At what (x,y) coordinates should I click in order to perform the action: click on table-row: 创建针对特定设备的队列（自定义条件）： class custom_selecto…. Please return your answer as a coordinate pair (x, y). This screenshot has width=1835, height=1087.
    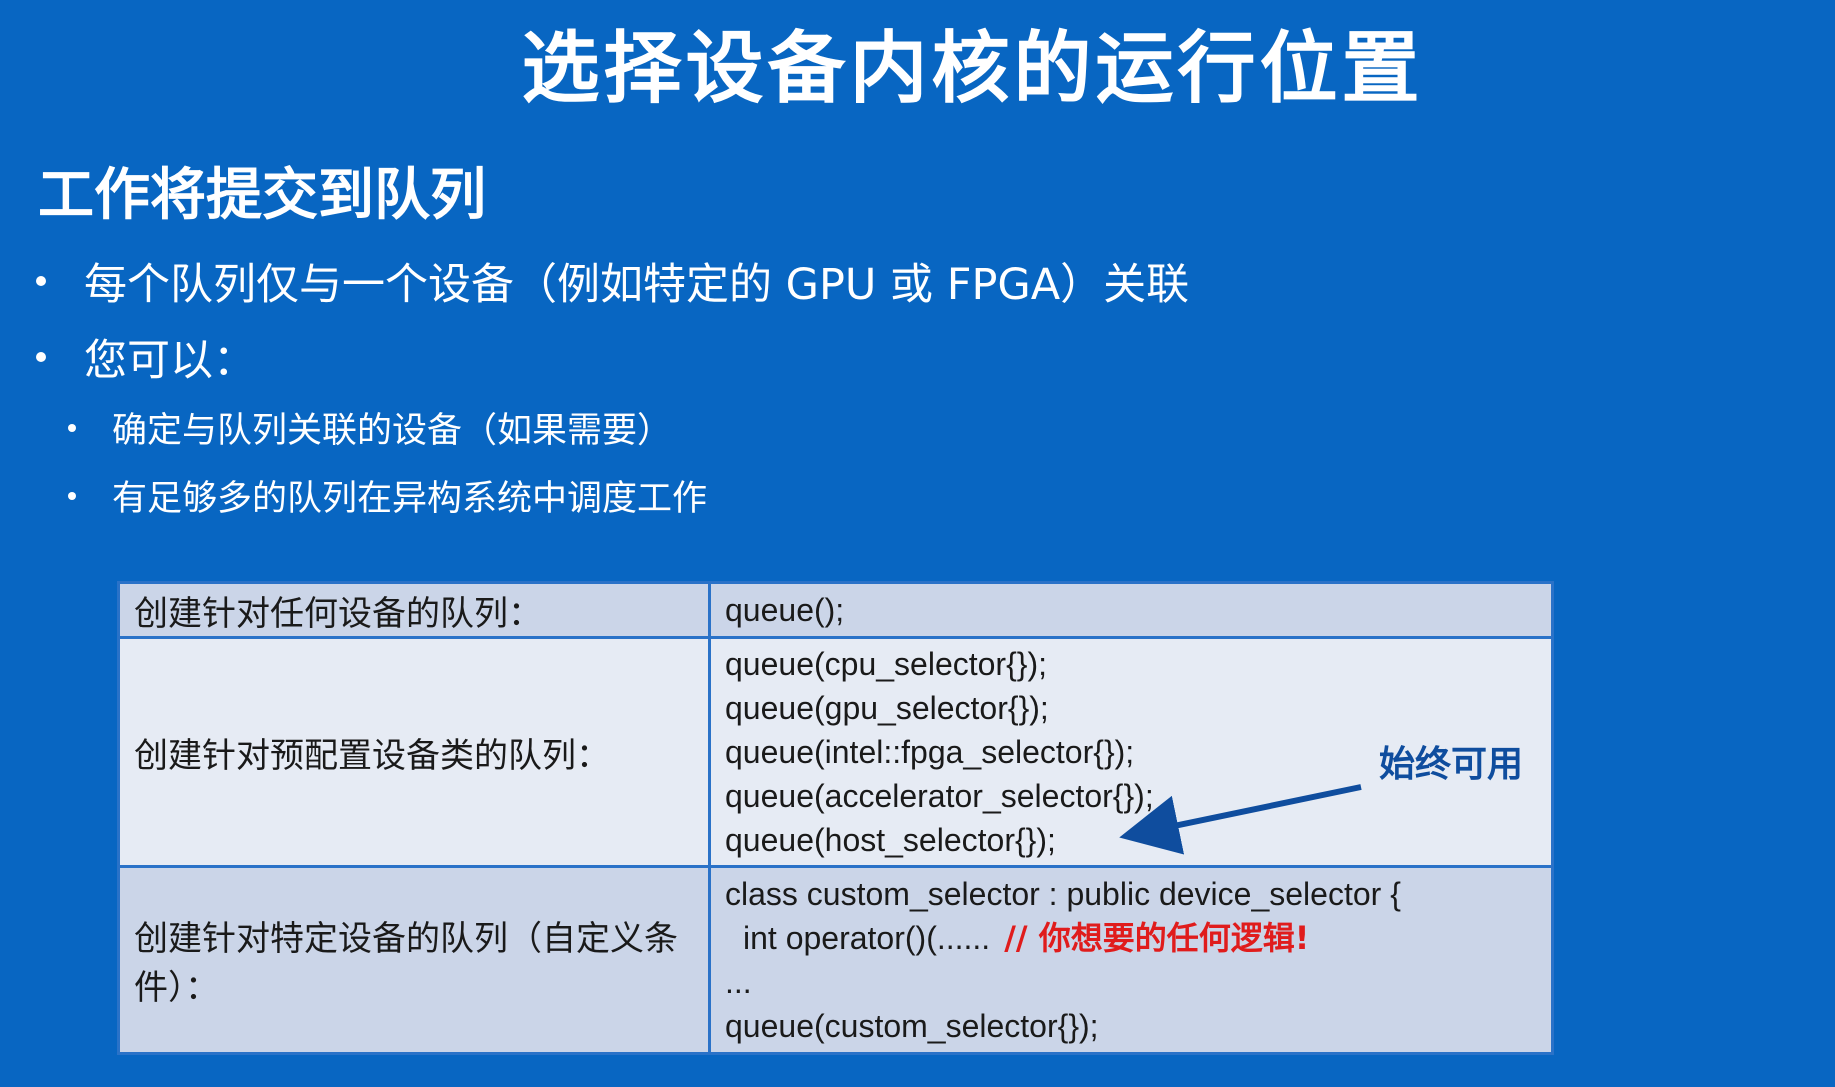
    Looking at the image, I should click on (835, 960).